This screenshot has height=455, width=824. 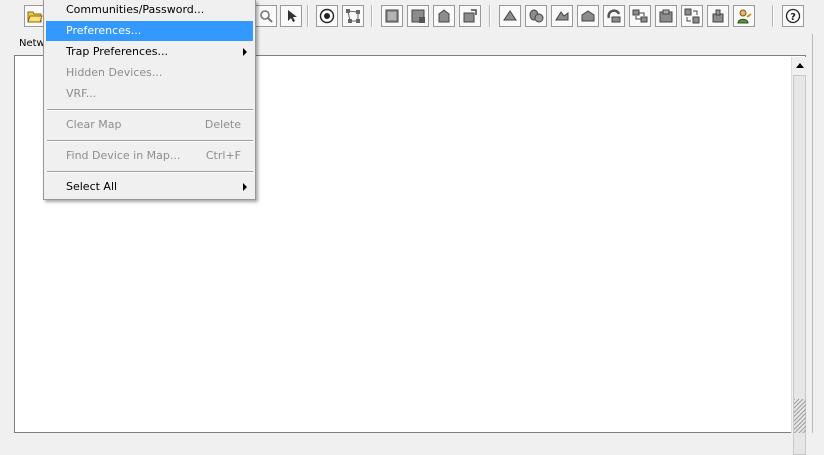 What do you see at coordinates (799, 265) in the screenshot?
I see `scroll-thumb` at bounding box center [799, 265].